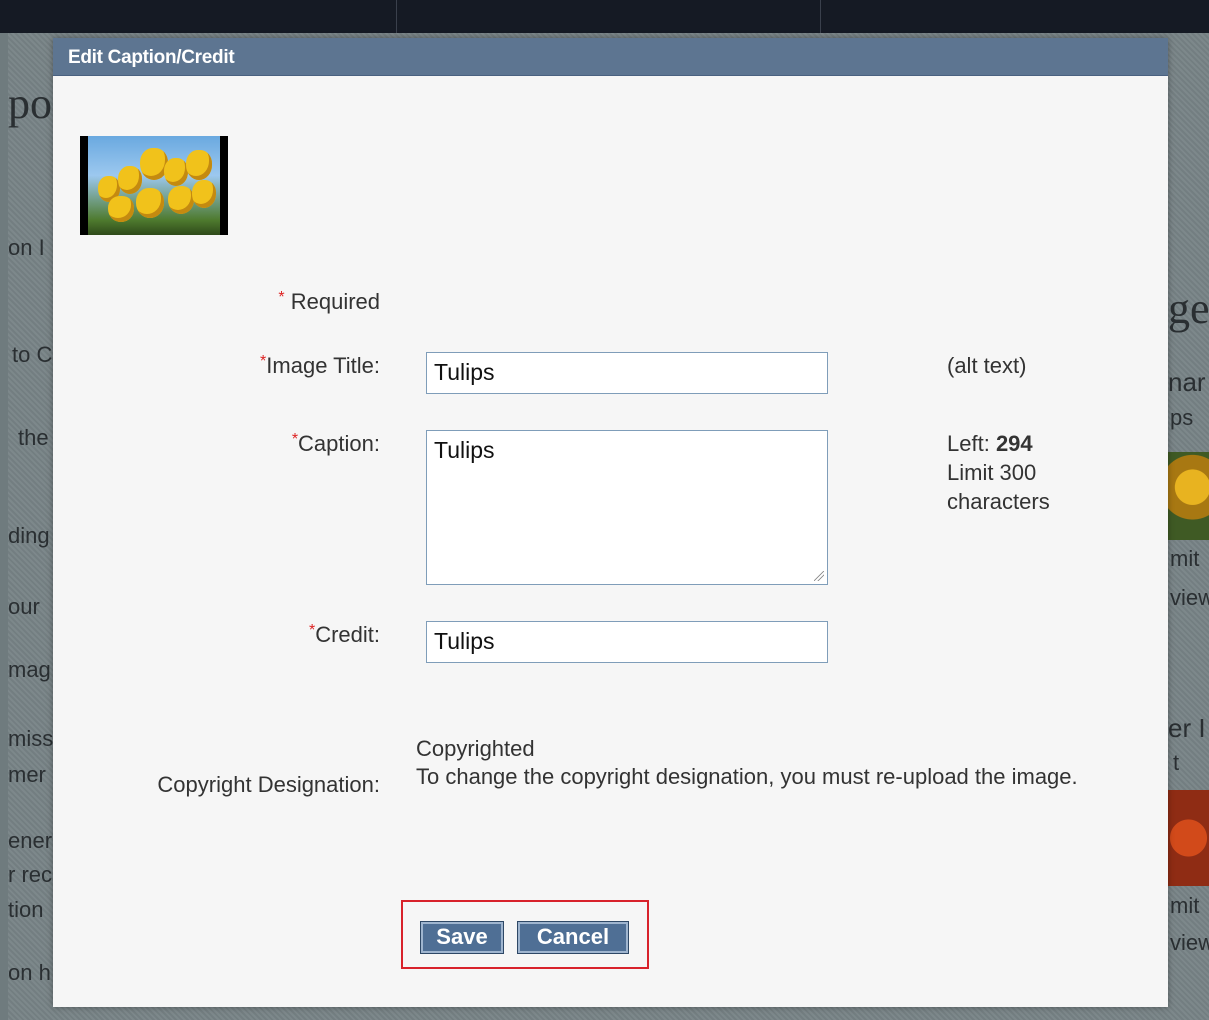  Describe the element at coordinates (347, 634) in the screenshot. I see `credit-label-text: Credit:` at that location.